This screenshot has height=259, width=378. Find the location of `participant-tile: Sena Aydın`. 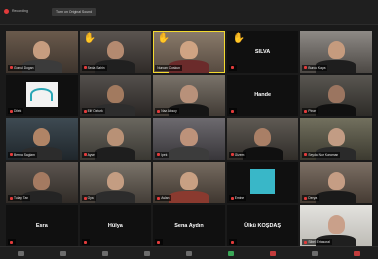

participant-tile: Sena Aydın is located at coordinates (189, 226).